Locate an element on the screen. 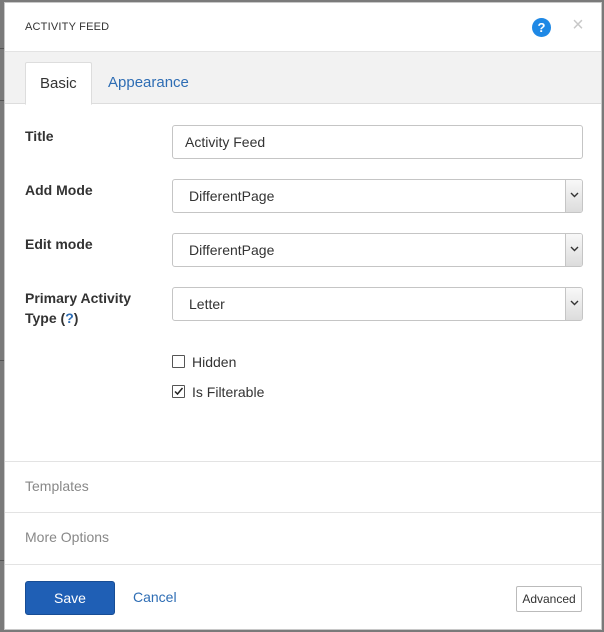 The width and height of the screenshot is (604, 632). dialog-footer: Save Cancel Advanced is located at coordinates (303, 597).